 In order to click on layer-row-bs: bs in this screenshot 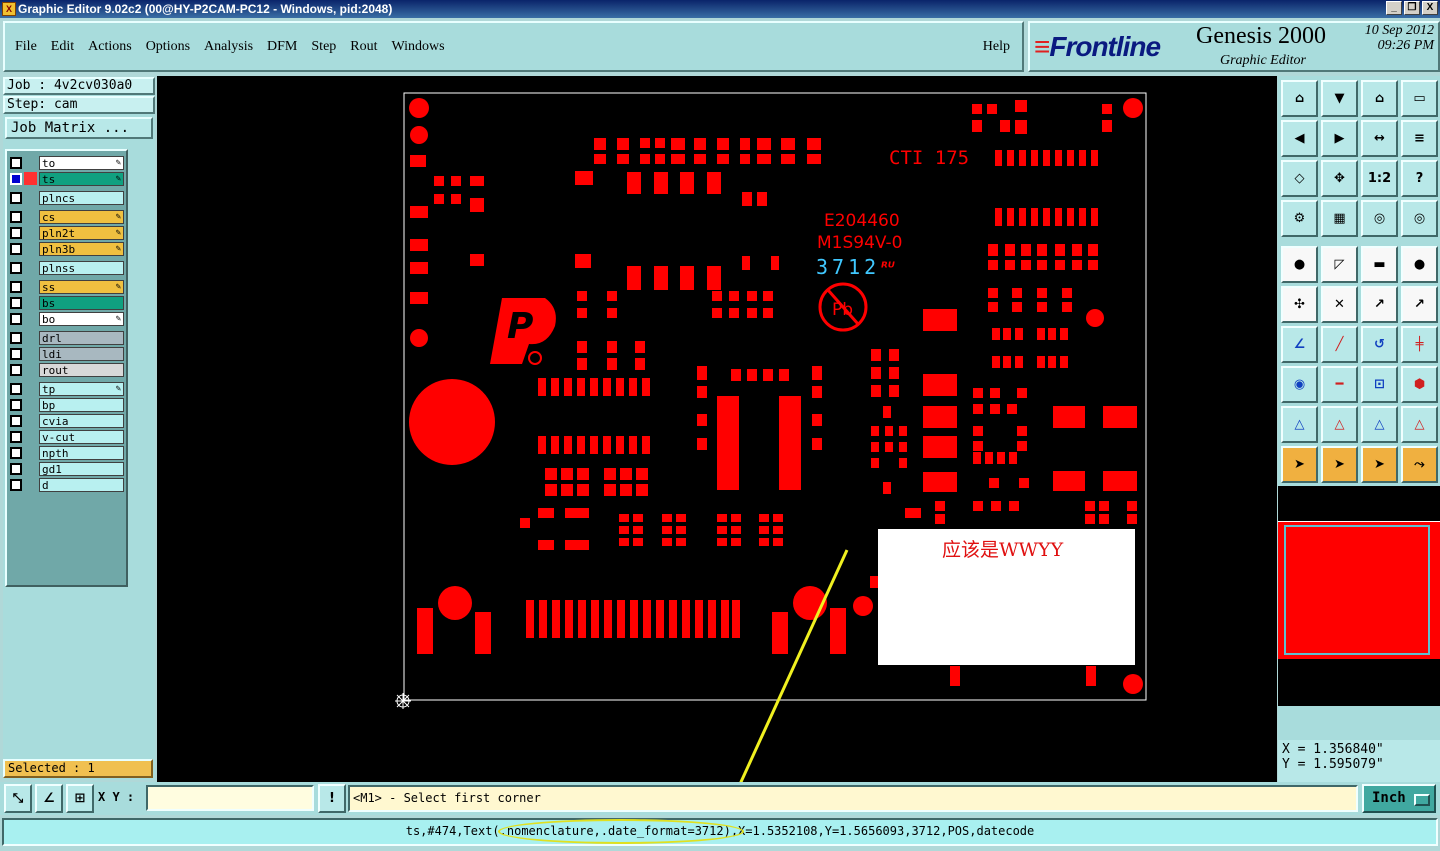, I will do `click(66, 302)`.